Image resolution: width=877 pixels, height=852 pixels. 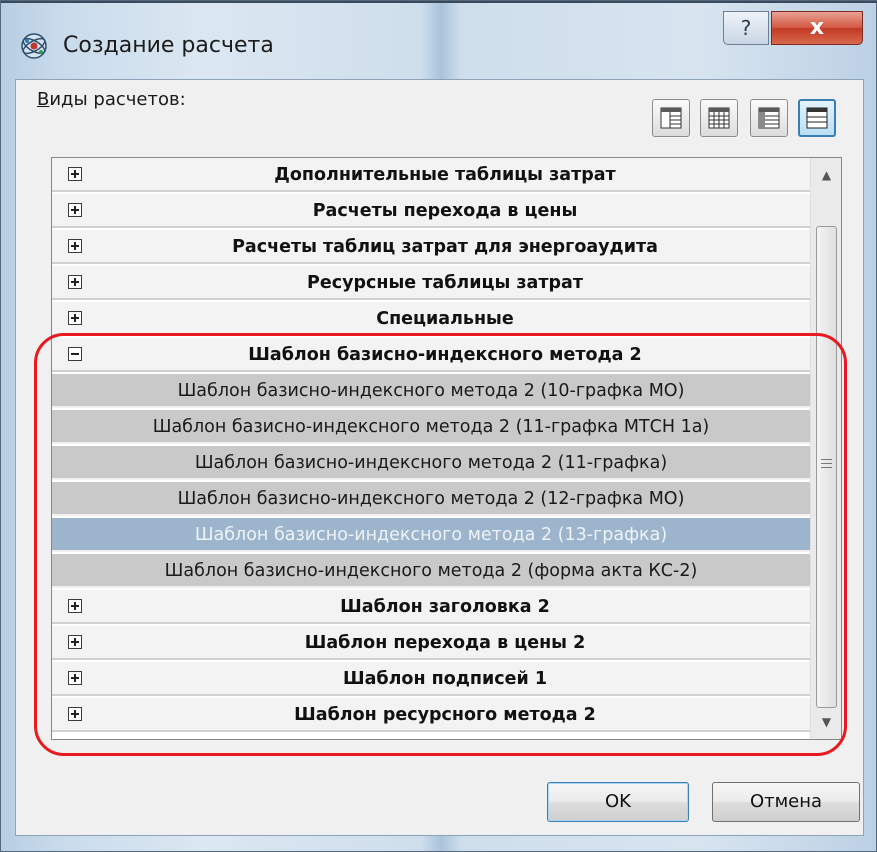 What do you see at coordinates (168, 45) in the screenshot?
I see `window-title: Создание расчета` at bounding box center [168, 45].